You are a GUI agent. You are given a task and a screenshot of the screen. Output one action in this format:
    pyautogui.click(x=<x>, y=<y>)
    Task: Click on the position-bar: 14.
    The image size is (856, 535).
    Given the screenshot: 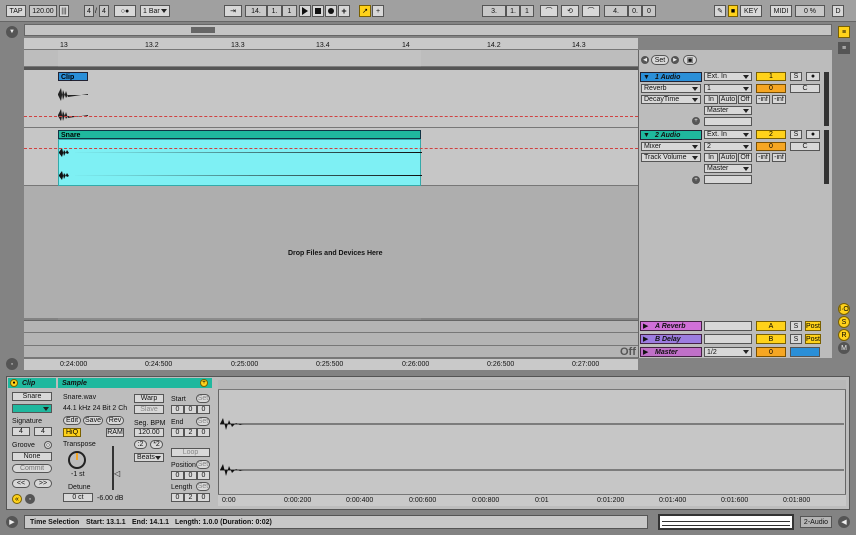 What is the action you would take?
    pyautogui.click(x=256, y=11)
    